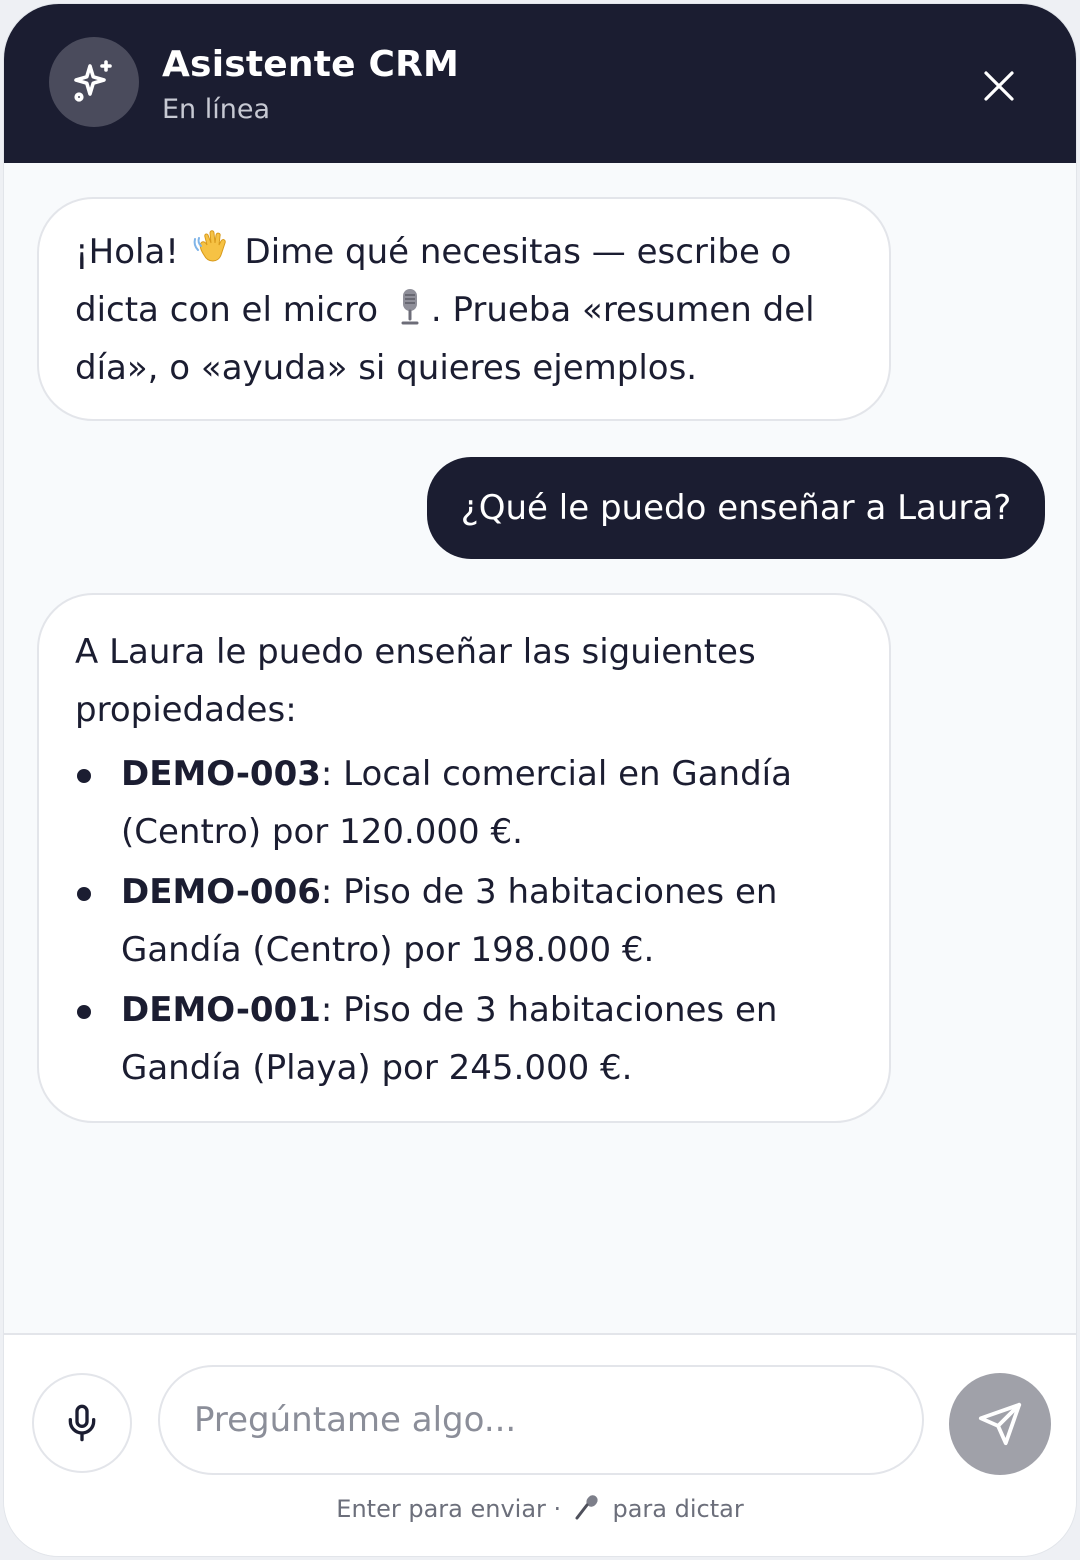  What do you see at coordinates (127, 252) in the screenshot?
I see `greeting-hello: ¡Hola!` at bounding box center [127, 252].